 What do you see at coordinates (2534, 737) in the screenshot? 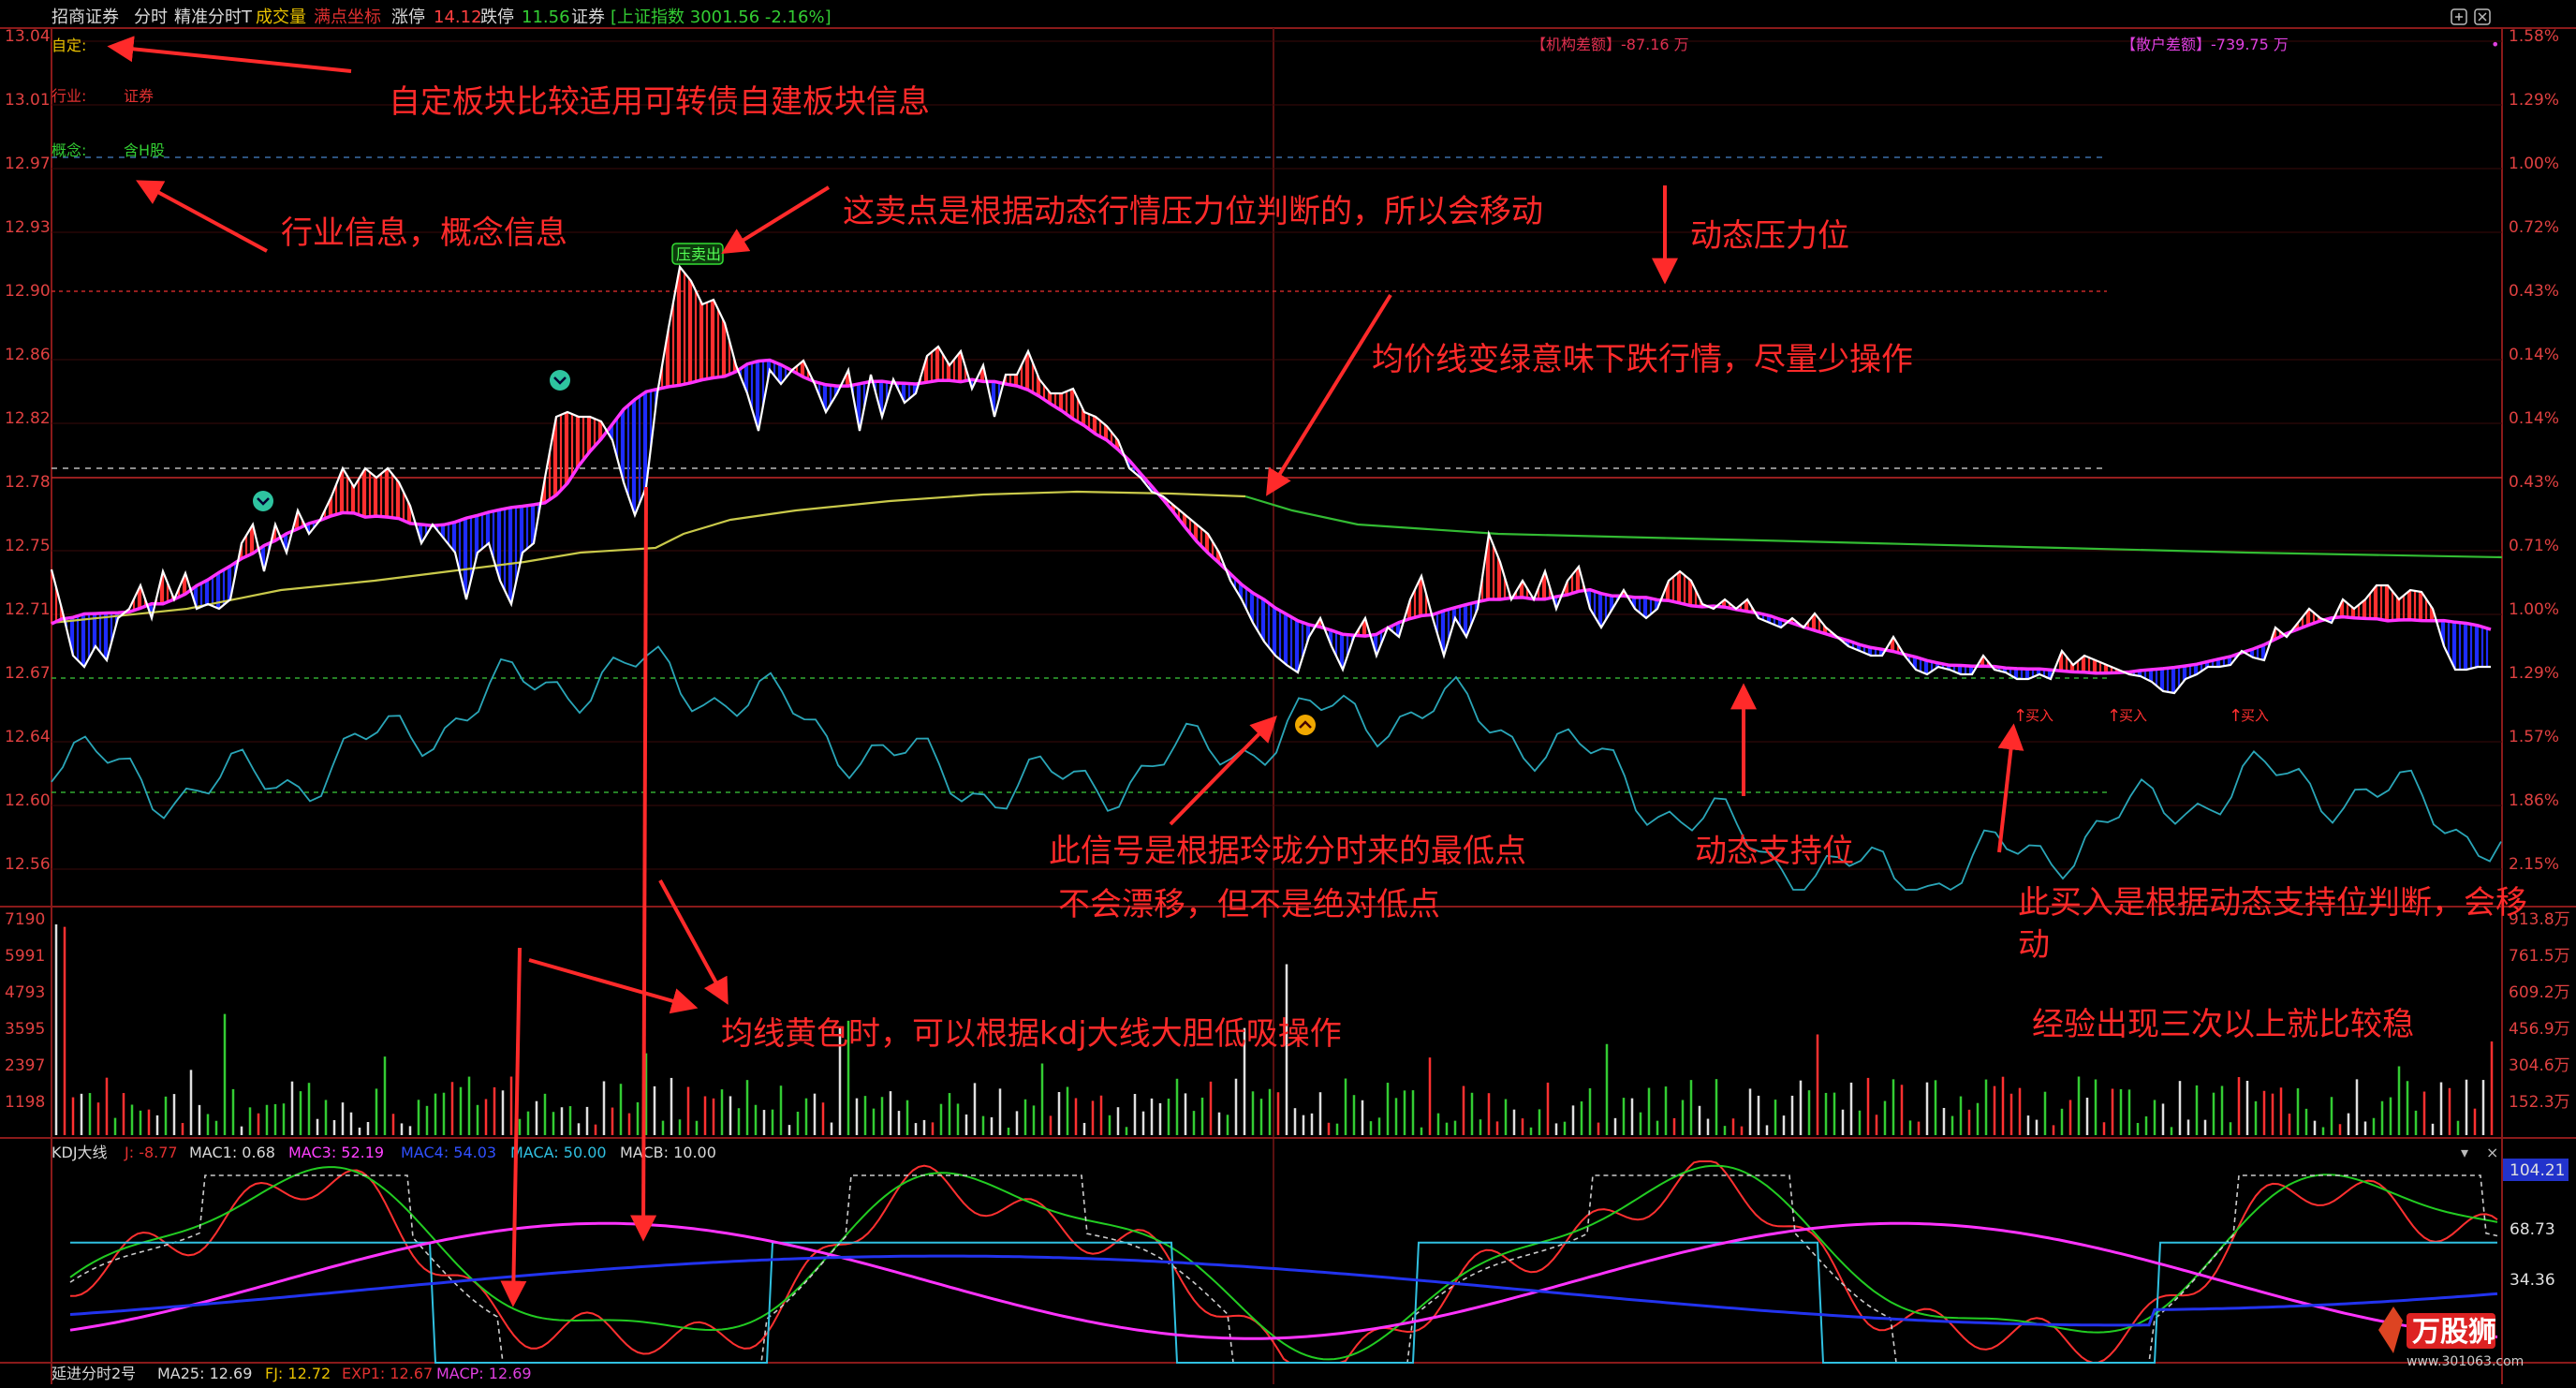
I see `percent-tick: 1.57%` at bounding box center [2534, 737].